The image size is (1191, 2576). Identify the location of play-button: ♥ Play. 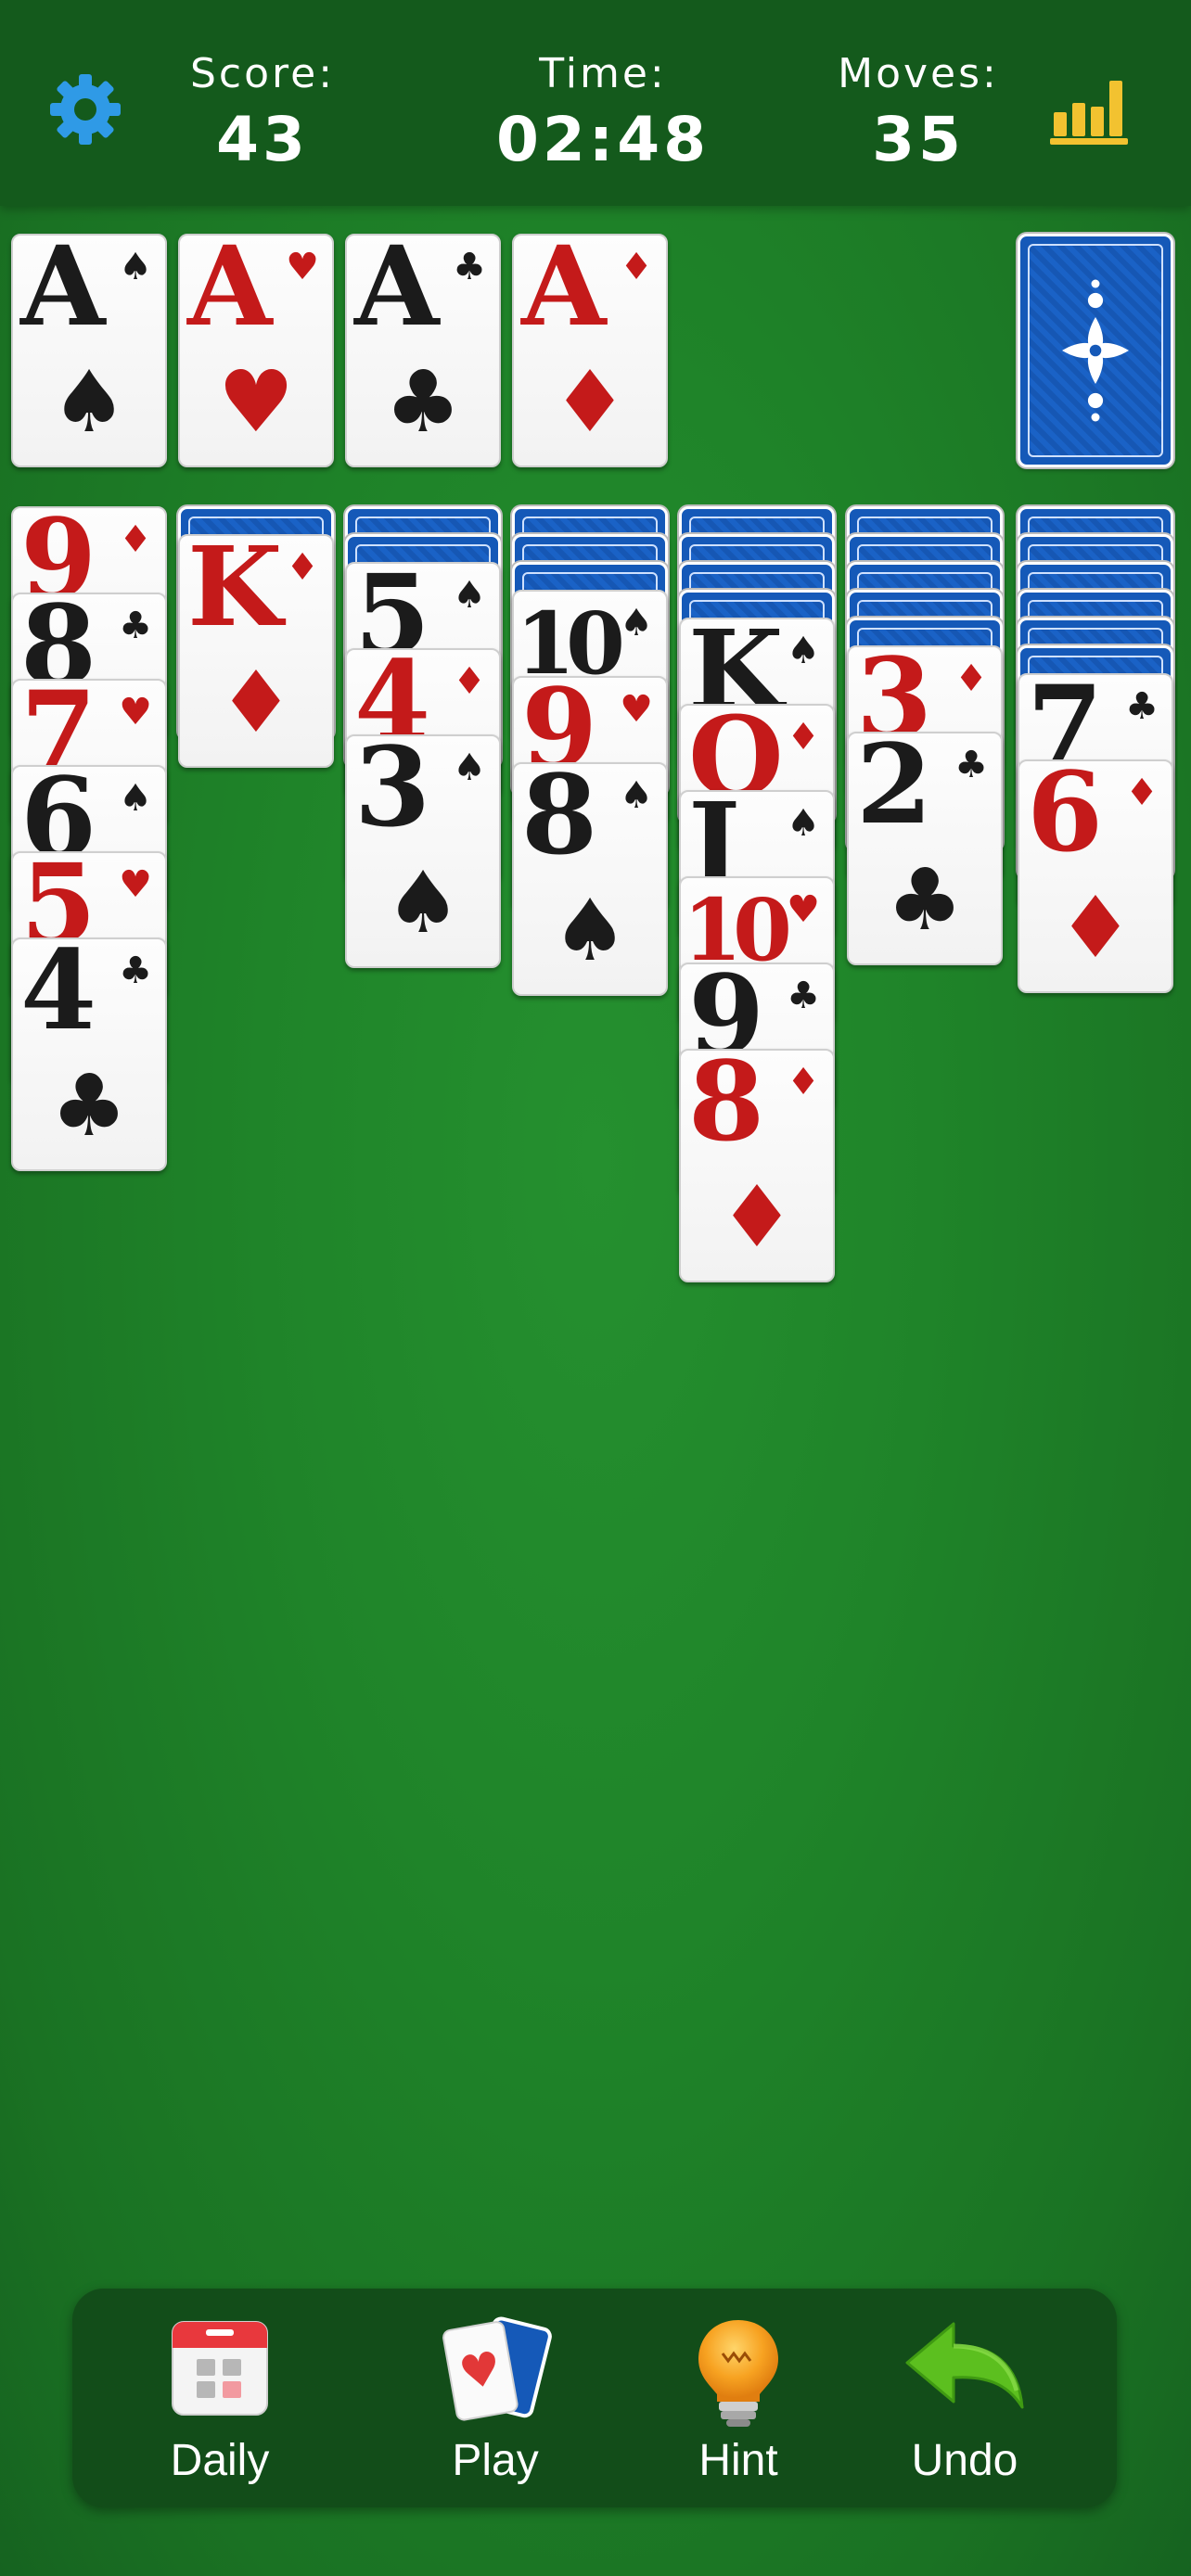
(495, 2405).